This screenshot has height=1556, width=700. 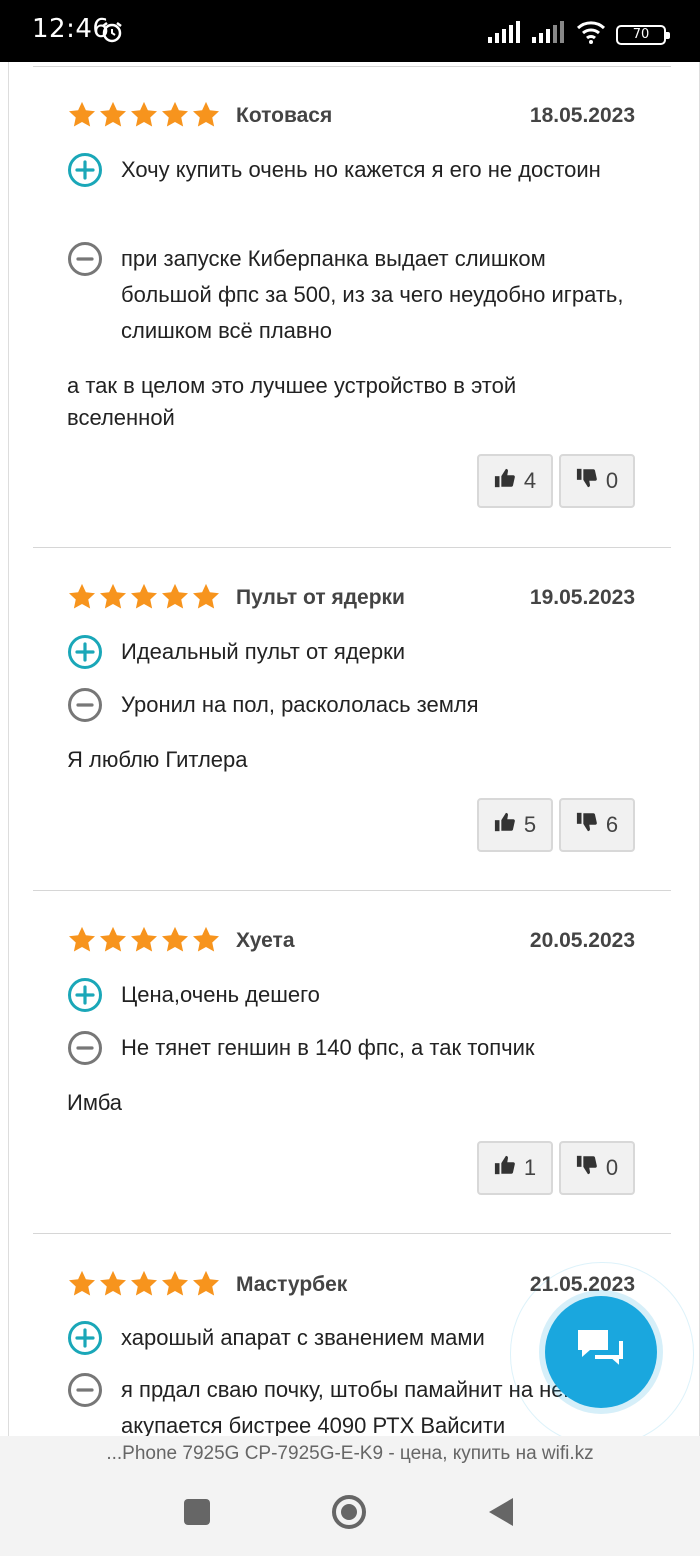 What do you see at coordinates (530, 824) in the screenshot?
I see `like-count: 5` at bounding box center [530, 824].